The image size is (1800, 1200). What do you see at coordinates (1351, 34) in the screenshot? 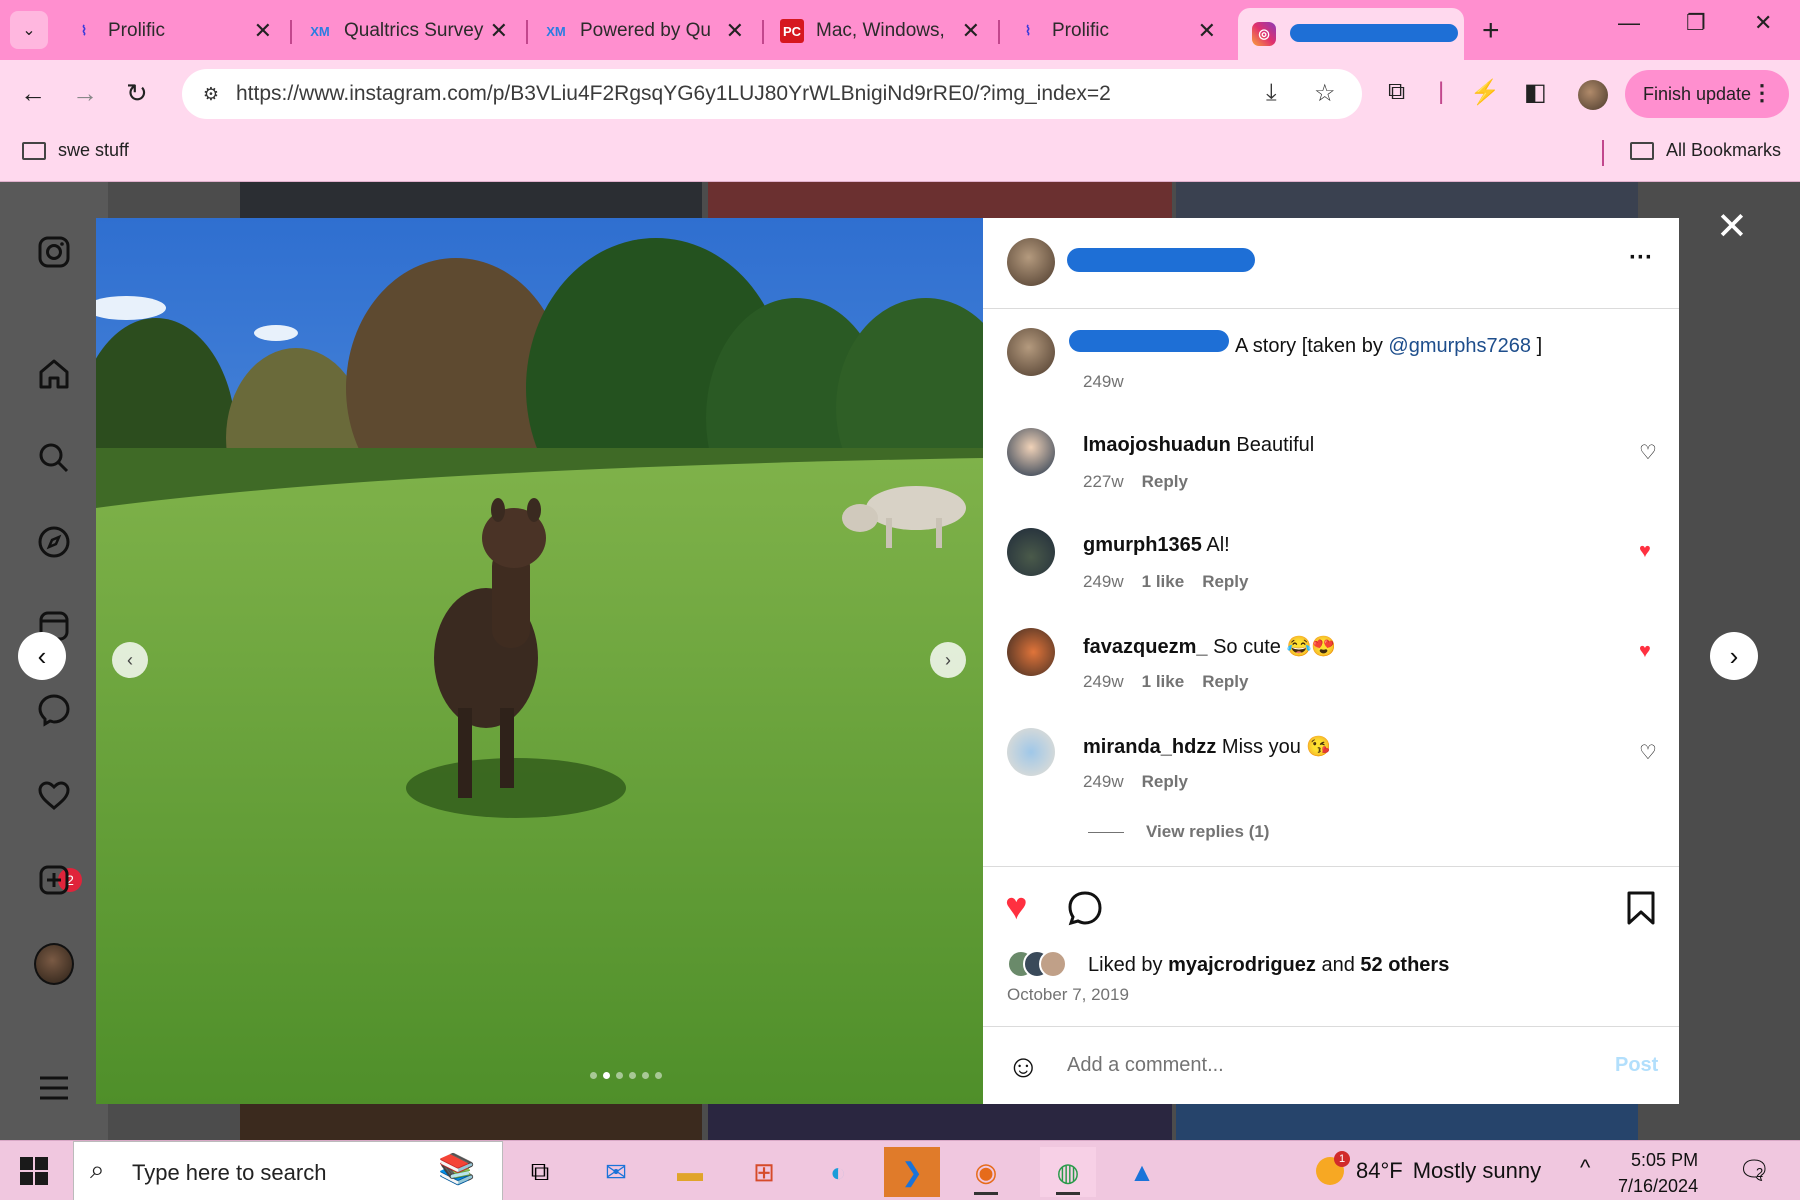
I see `tab-instagram: ◎` at bounding box center [1351, 34].